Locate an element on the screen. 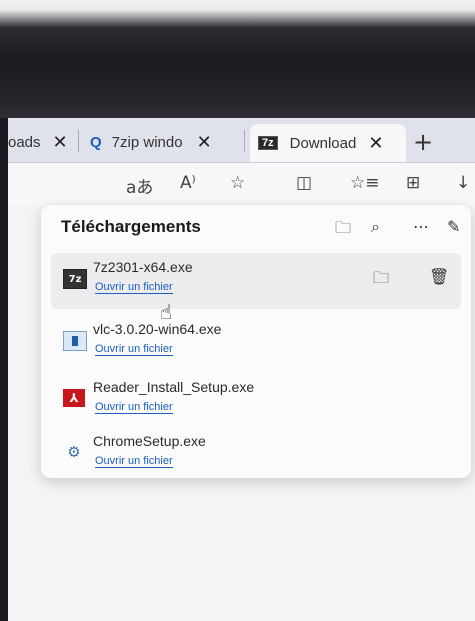 This screenshot has width=475, height=621. tab-label: oads is located at coordinates (24, 142).